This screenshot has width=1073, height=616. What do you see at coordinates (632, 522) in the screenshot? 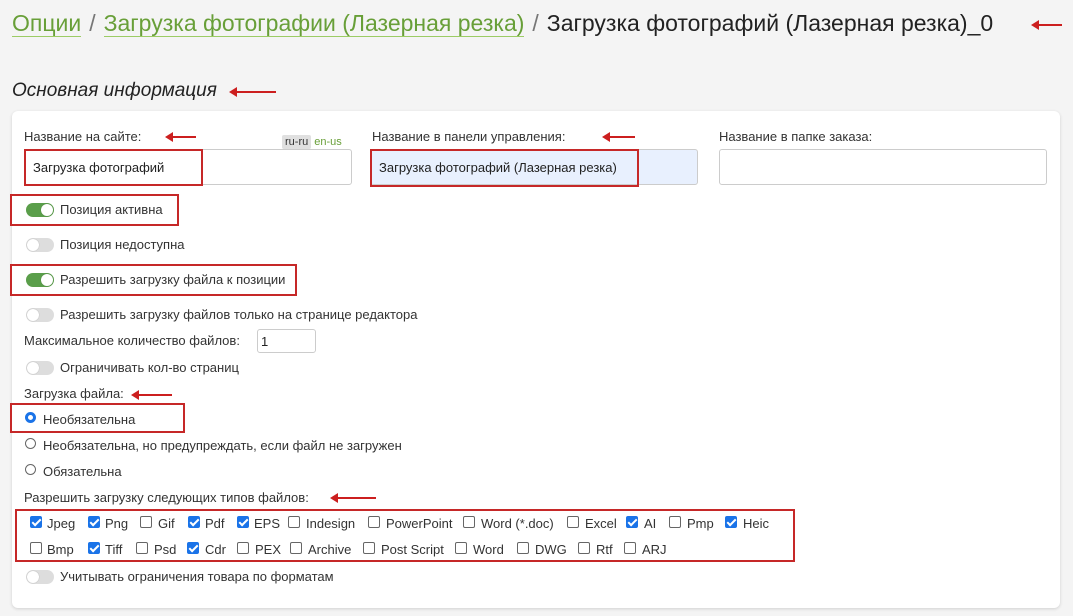
I see `filetype-ai-checkbox` at bounding box center [632, 522].